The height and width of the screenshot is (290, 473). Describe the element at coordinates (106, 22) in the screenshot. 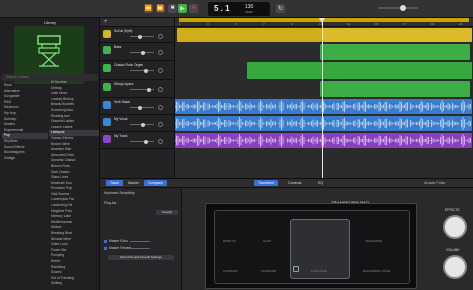

I see `add-track-icon: +` at that location.